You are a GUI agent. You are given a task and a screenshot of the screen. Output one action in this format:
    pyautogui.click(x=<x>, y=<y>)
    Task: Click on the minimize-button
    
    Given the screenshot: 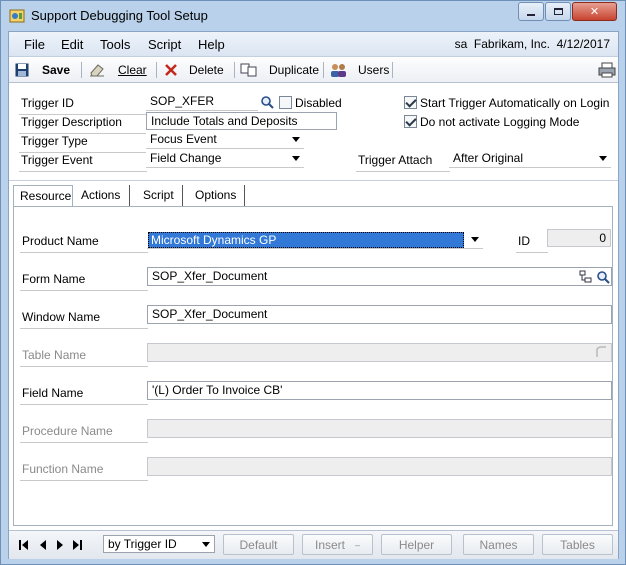 What is the action you would take?
    pyautogui.click(x=531, y=11)
    